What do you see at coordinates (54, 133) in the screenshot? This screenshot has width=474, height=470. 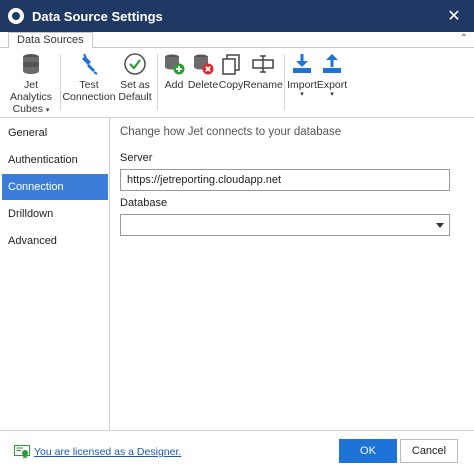 I see `sidebar-item-general: General` at bounding box center [54, 133].